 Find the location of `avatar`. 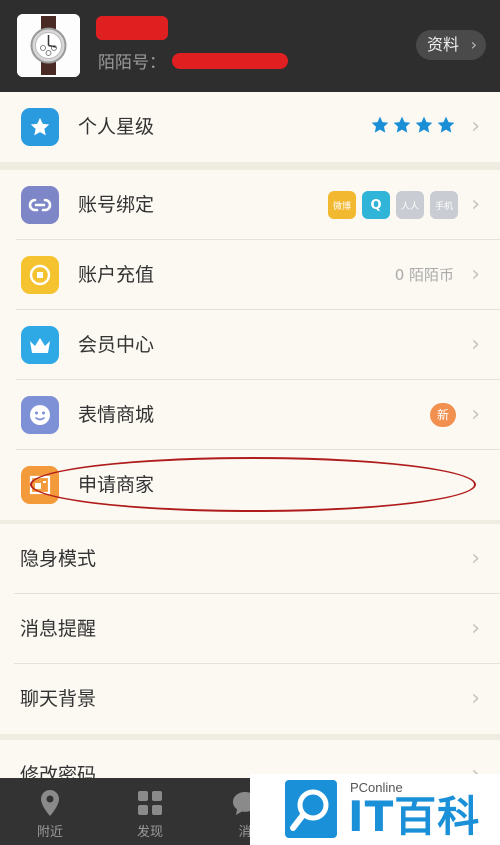

avatar is located at coordinates (48, 45).